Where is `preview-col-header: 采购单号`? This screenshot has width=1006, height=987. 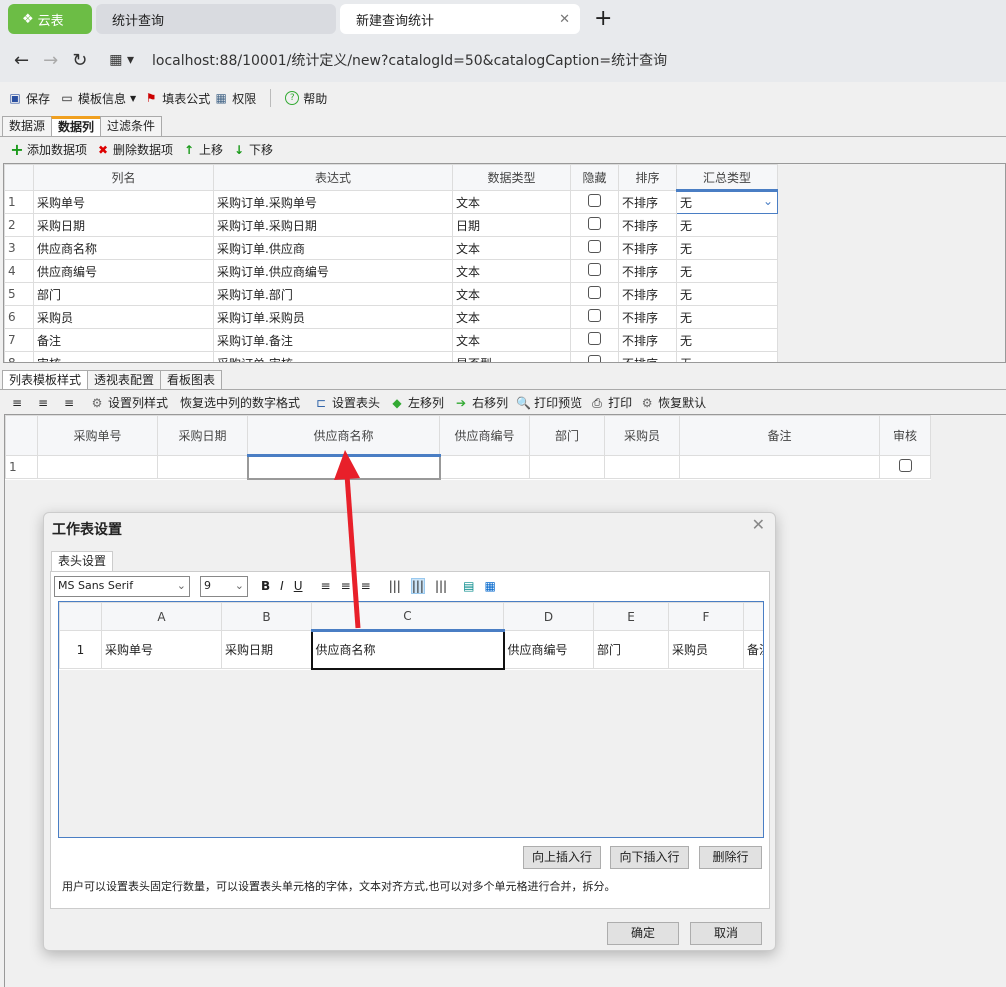
preview-col-header: 采购单号 is located at coordinates (97, 435).